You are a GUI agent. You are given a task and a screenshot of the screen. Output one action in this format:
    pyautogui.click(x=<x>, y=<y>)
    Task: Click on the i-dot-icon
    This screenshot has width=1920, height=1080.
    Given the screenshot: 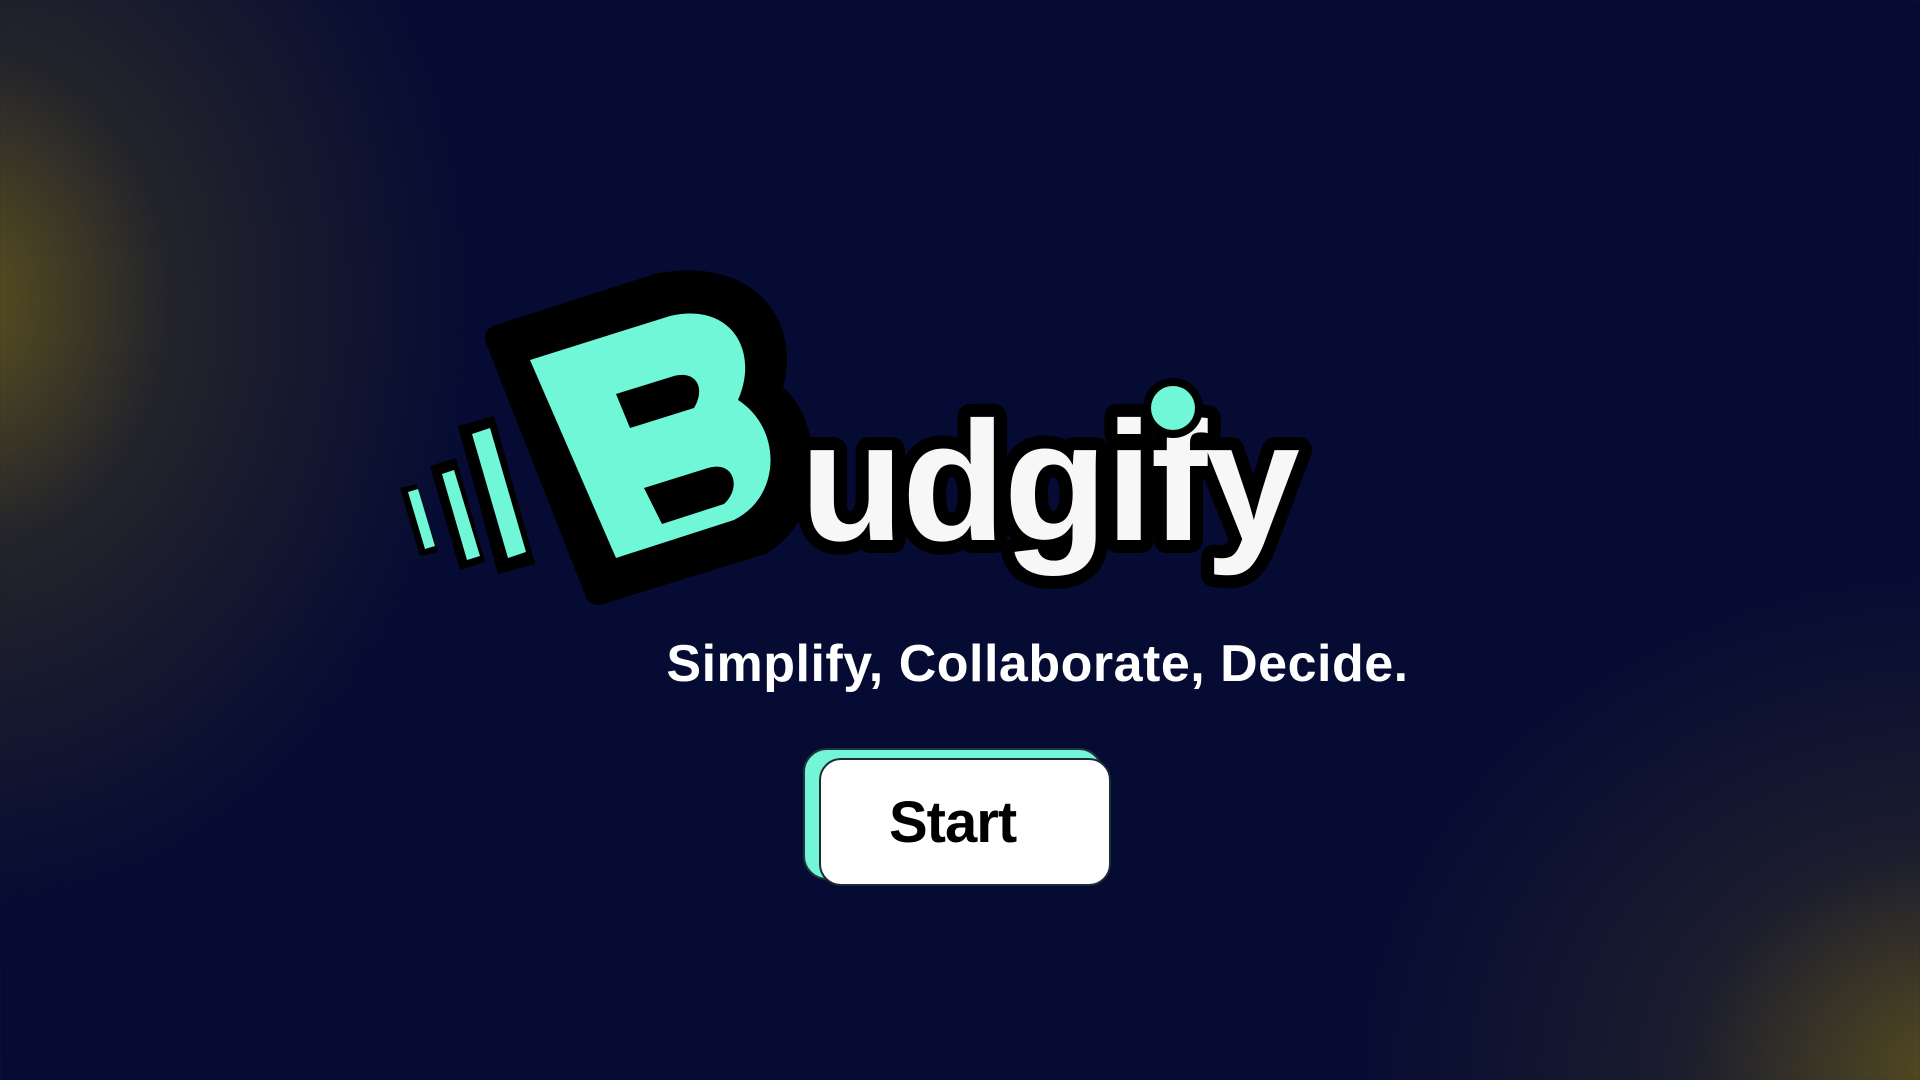 What is the action you would take?
    pyautogui.click(x=1173, y=408)
    